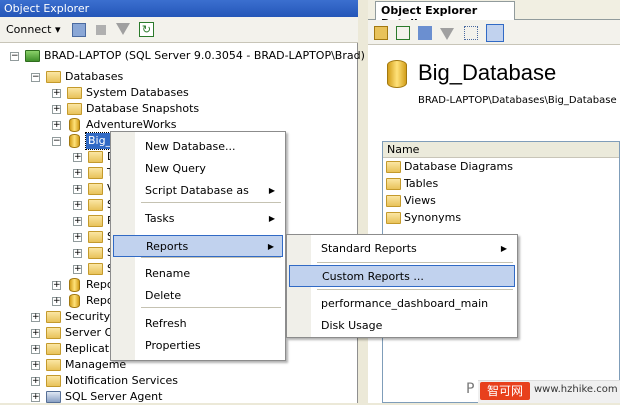 This screenshot has width=620, height=405. What do you see at coordinates (53, 397) in the screenshot?
I see `agent-icon` at bounding box center [53, 397].